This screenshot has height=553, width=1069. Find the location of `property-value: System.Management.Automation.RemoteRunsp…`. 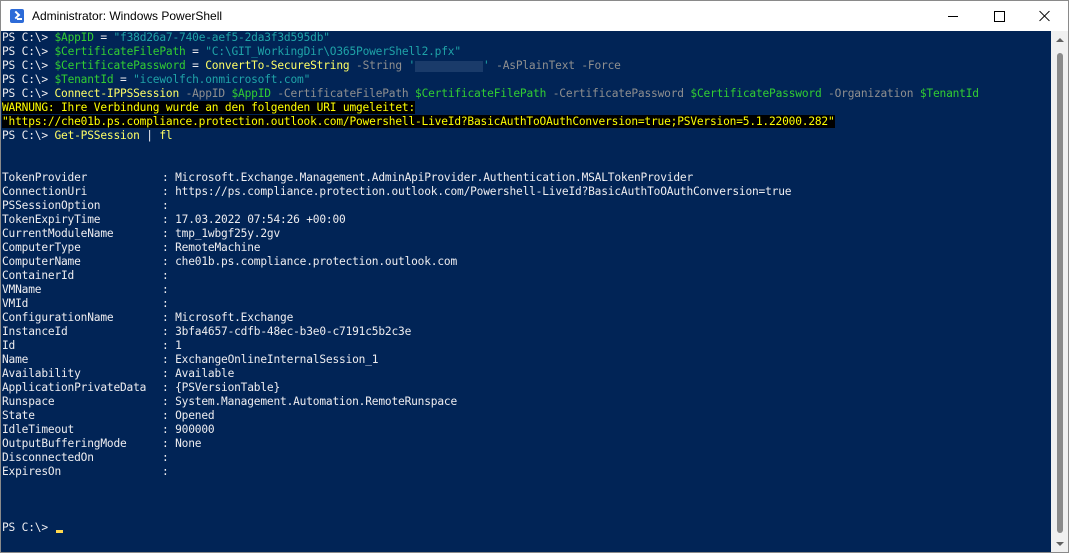

property-value: System.Management.Automation.RemoteRunsp… is located at coordinates (316, 401).